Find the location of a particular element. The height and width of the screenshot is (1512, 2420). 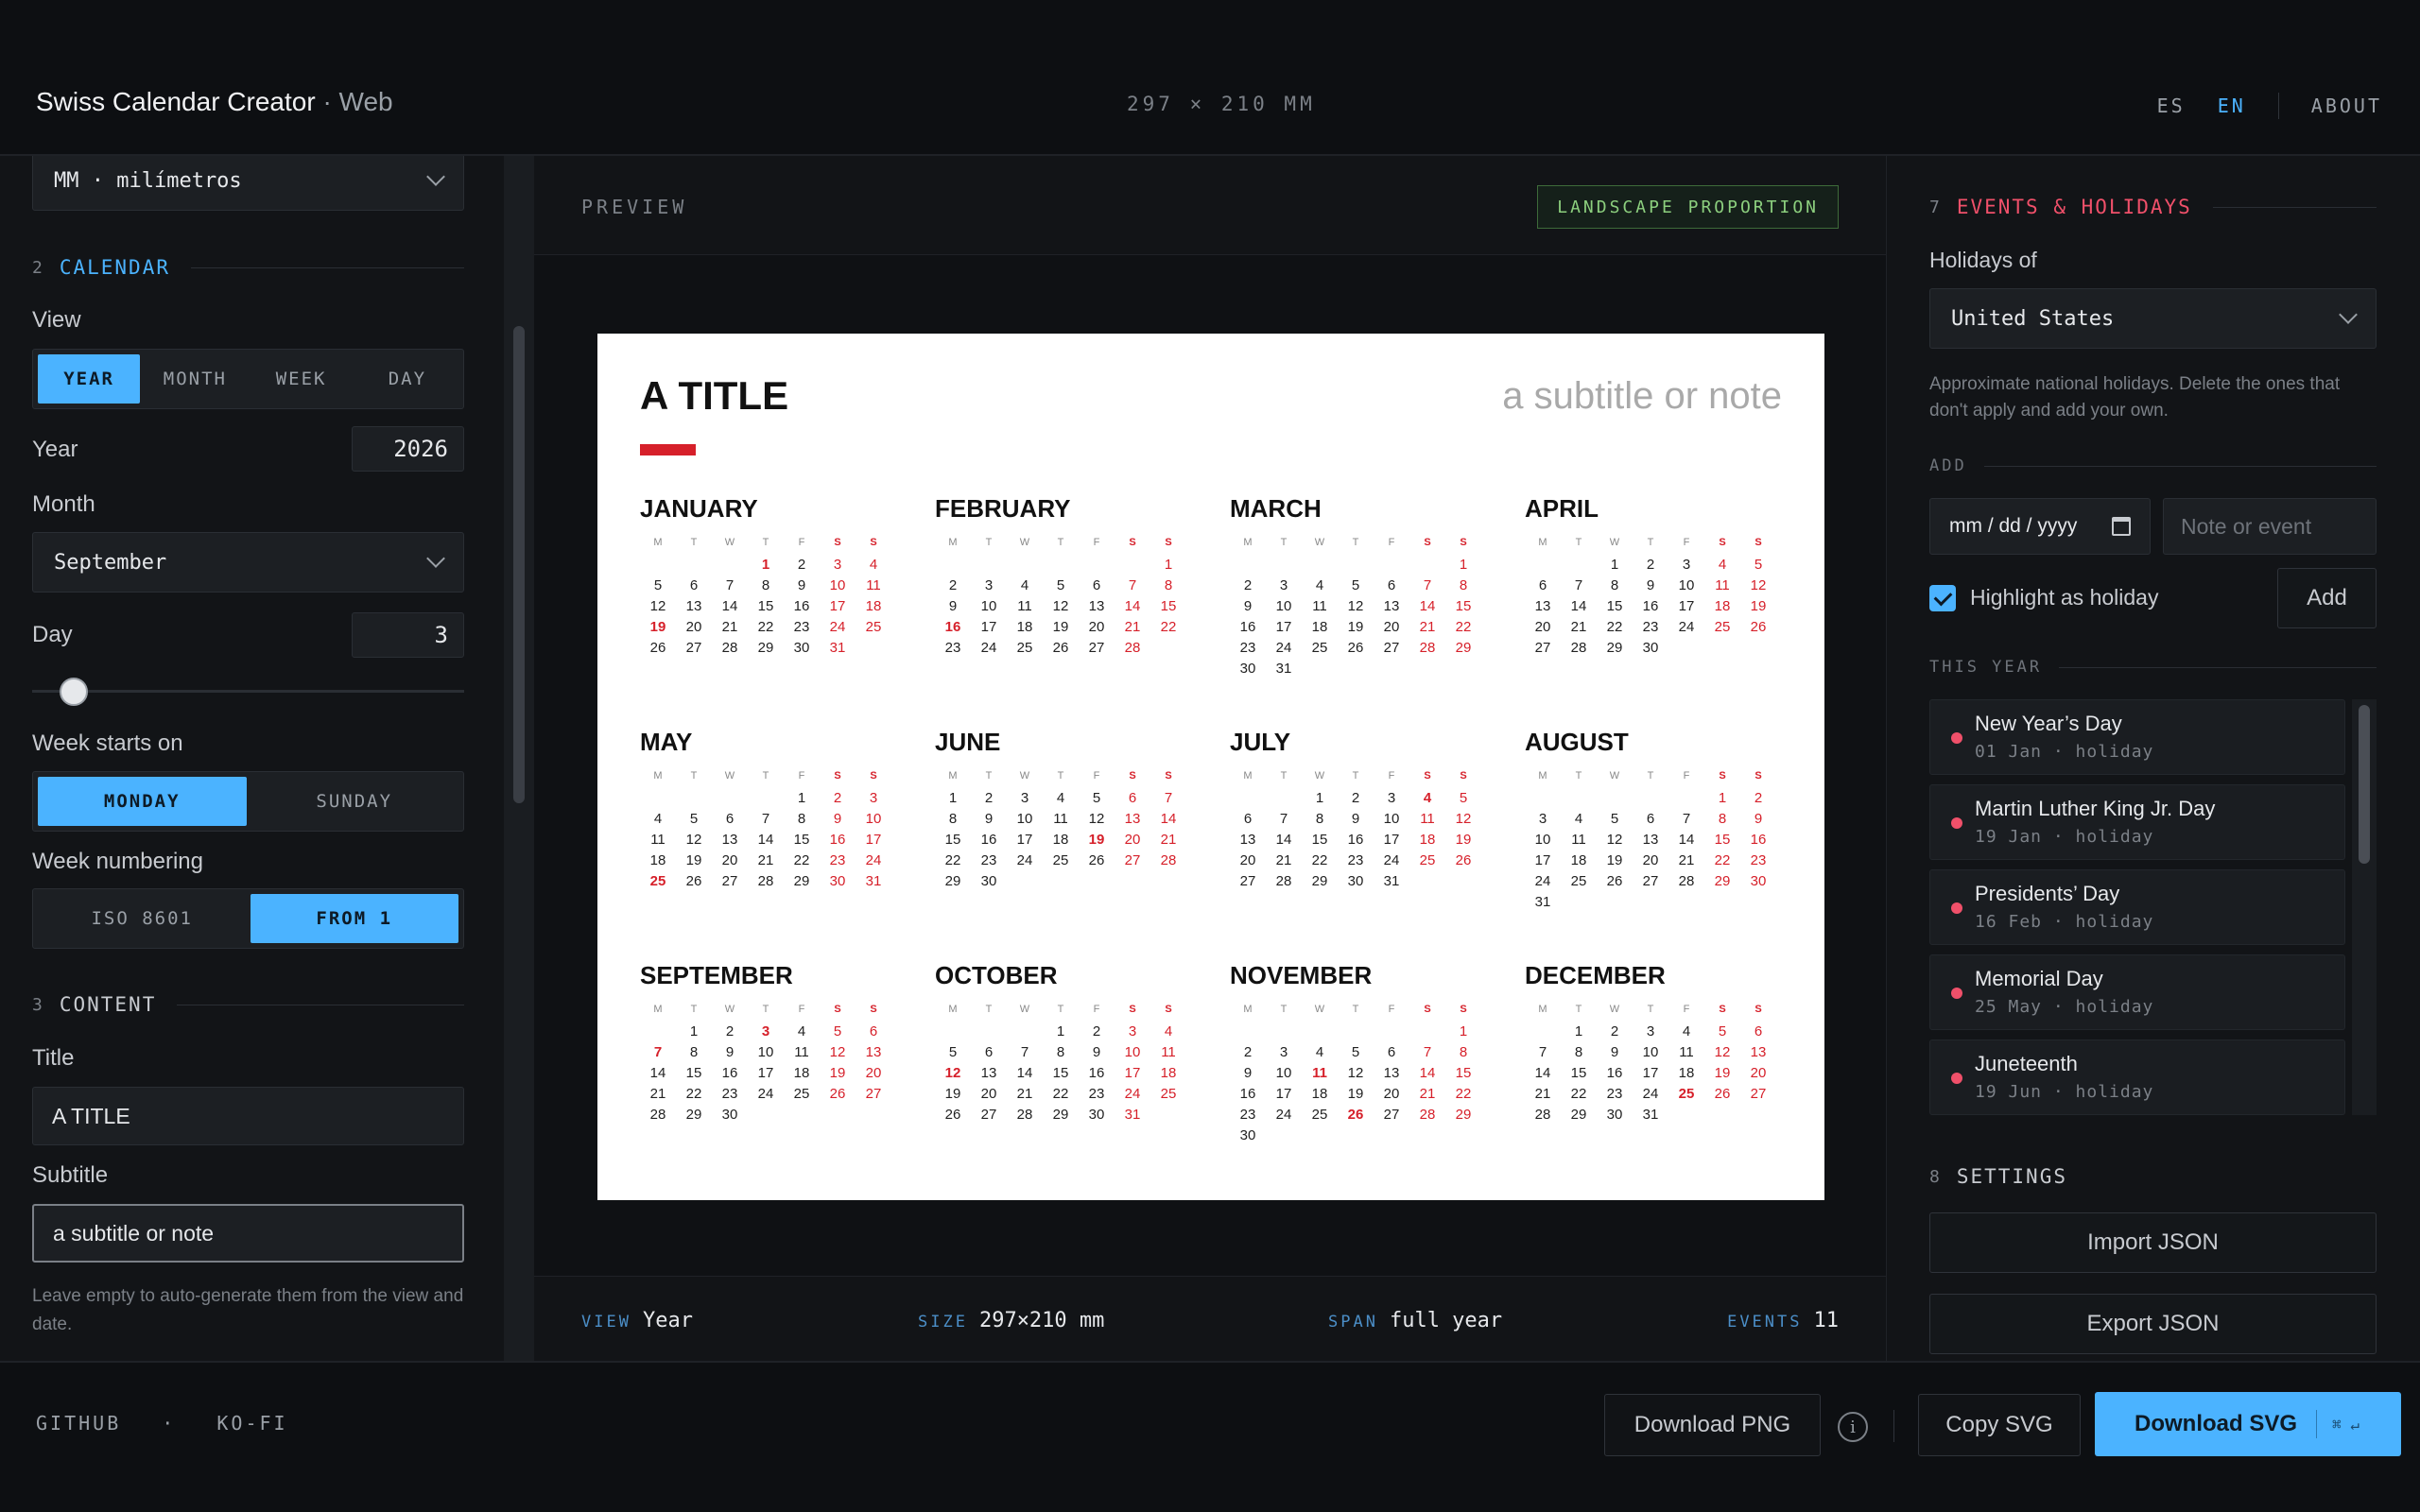

unit-select: MM · milímetros is located at coordinates (248, 183).